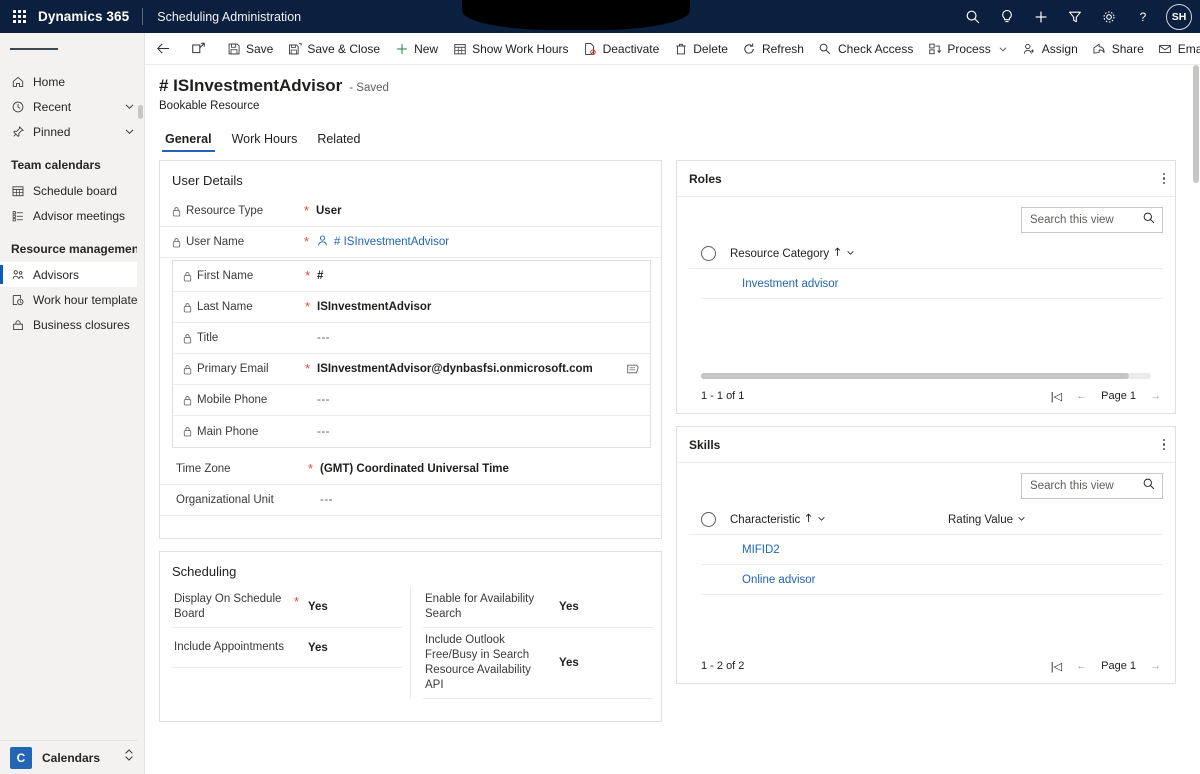  What do you see at coordinates (932, 284) in the screenshot?
I see `table-row: Investment advisor` at bounding box center [932, 284].